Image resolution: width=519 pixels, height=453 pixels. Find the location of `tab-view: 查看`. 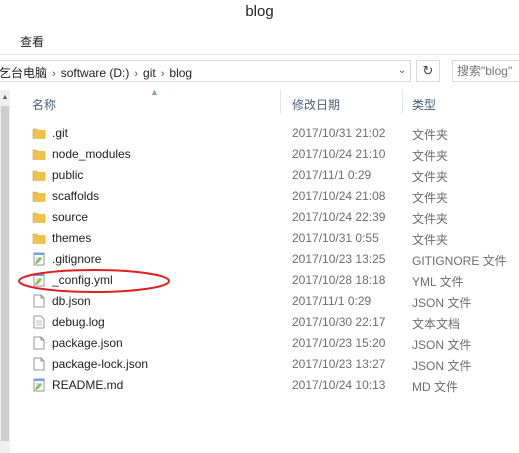

tab-view: 查看 is located at coordinates (32, 41).